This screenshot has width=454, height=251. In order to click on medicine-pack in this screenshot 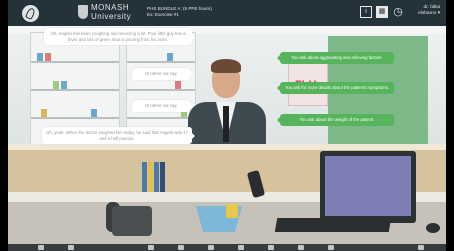, I will do `click(232, 211)`.